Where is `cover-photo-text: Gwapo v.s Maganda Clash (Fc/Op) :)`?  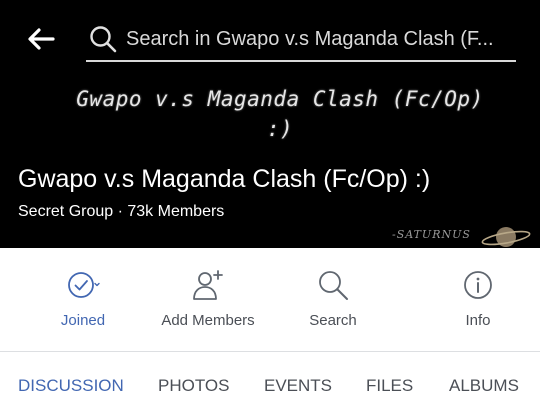 cover-photo-text: Gwapo v.s Maganda Clash (Fc/Op) :) is located at coordinates (280, 114).